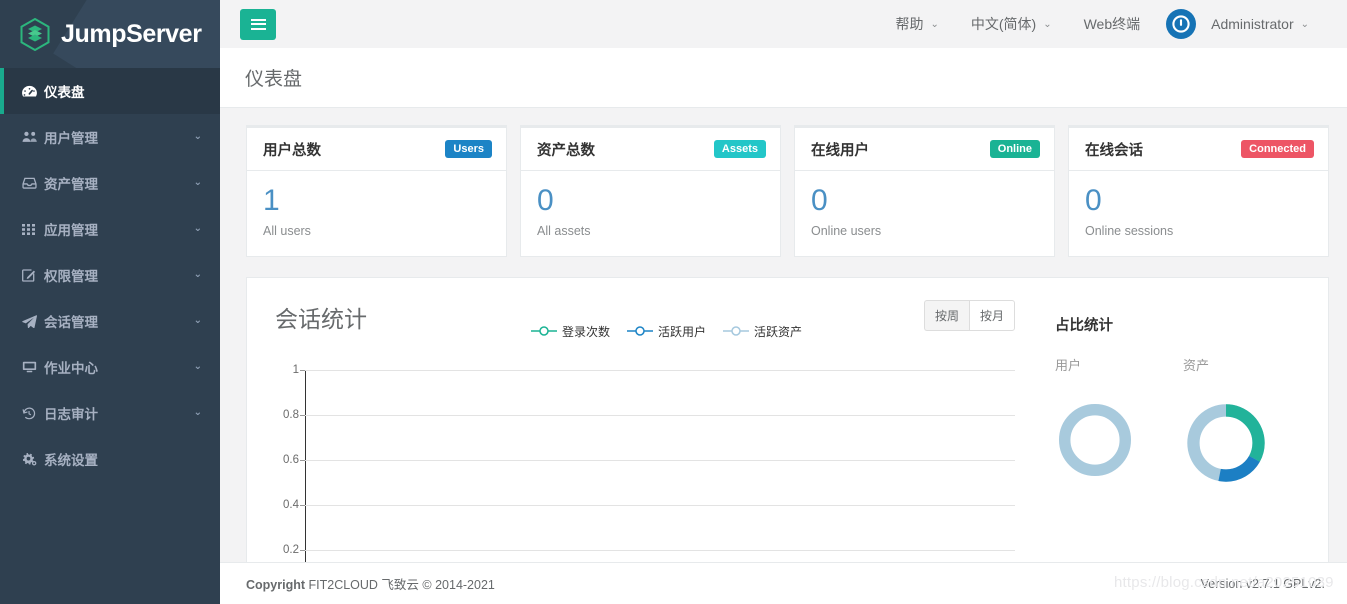 This screenshot has width=1347, height=604. Describe the element at coordinates (305, 465) in the screenshot. I see `y-axis` at that location.